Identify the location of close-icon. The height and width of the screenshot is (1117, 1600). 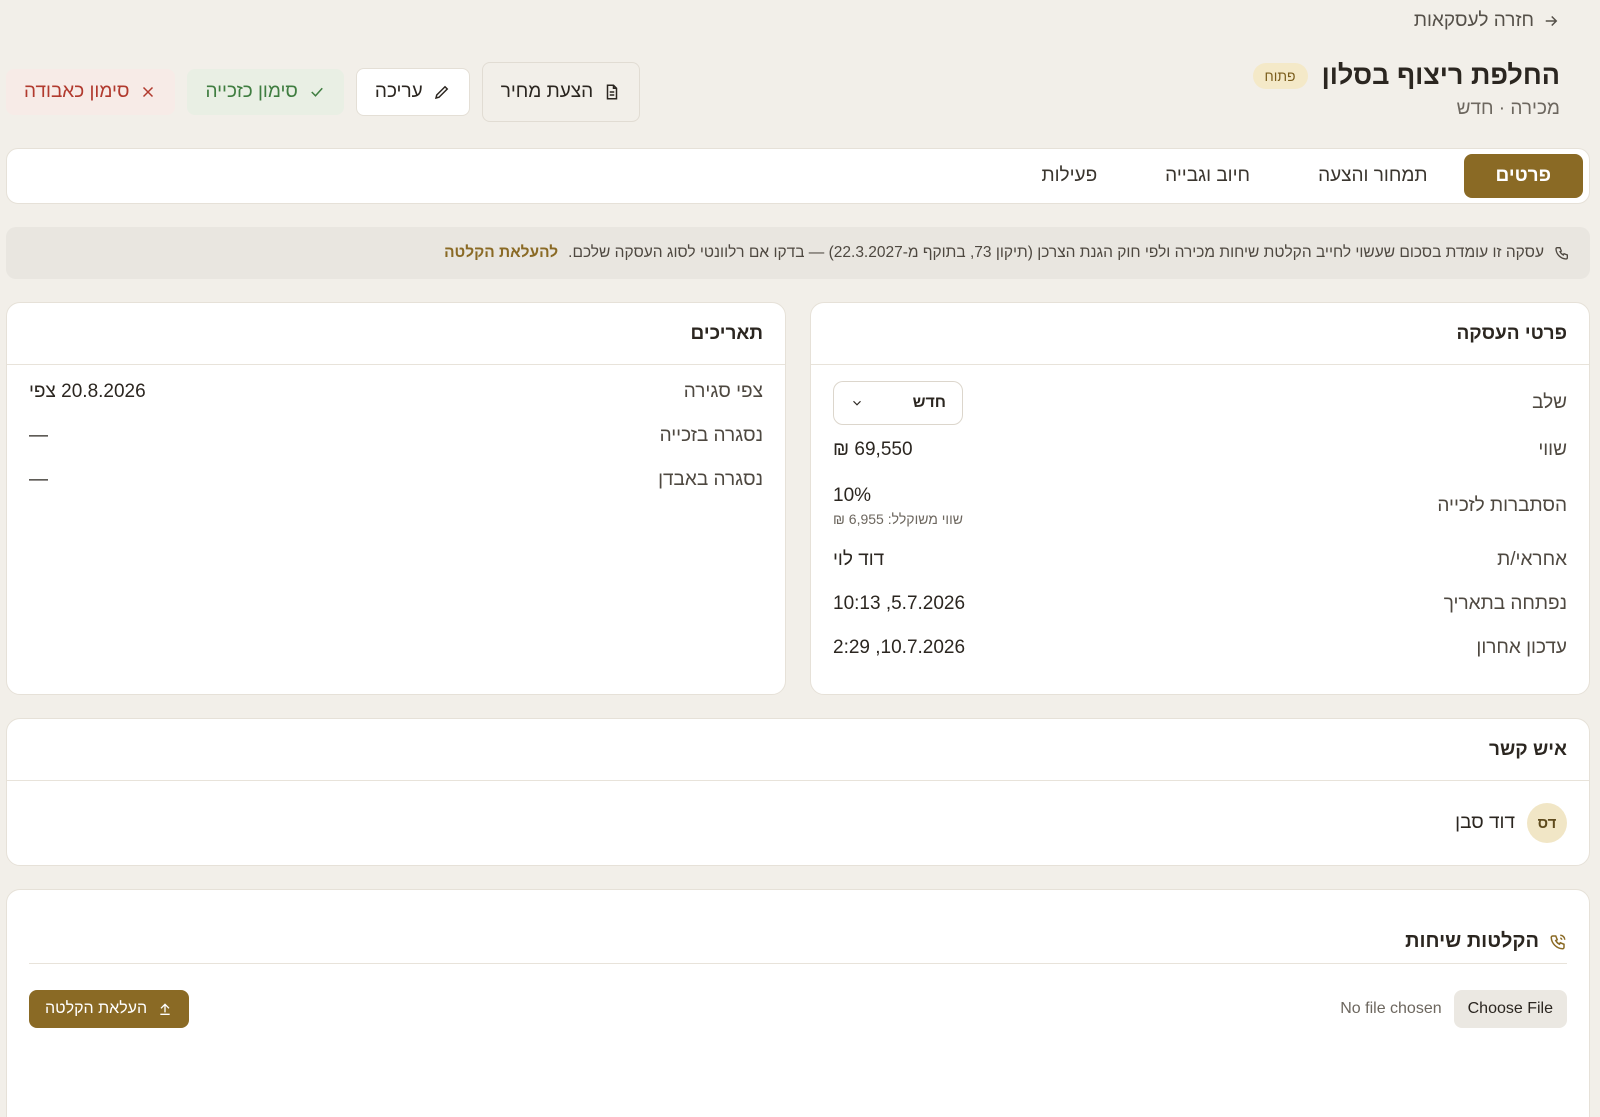
(148, 92).